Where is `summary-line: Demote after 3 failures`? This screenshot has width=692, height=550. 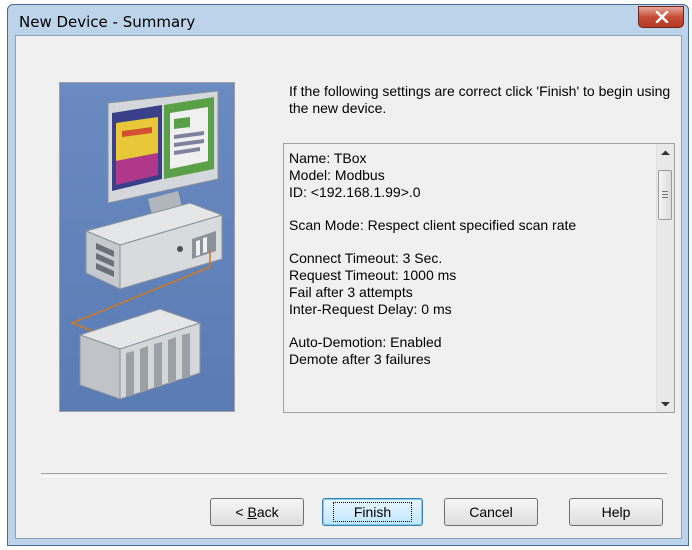 summary-line: Demote after 3 failures is located at coordinates (360, 359).